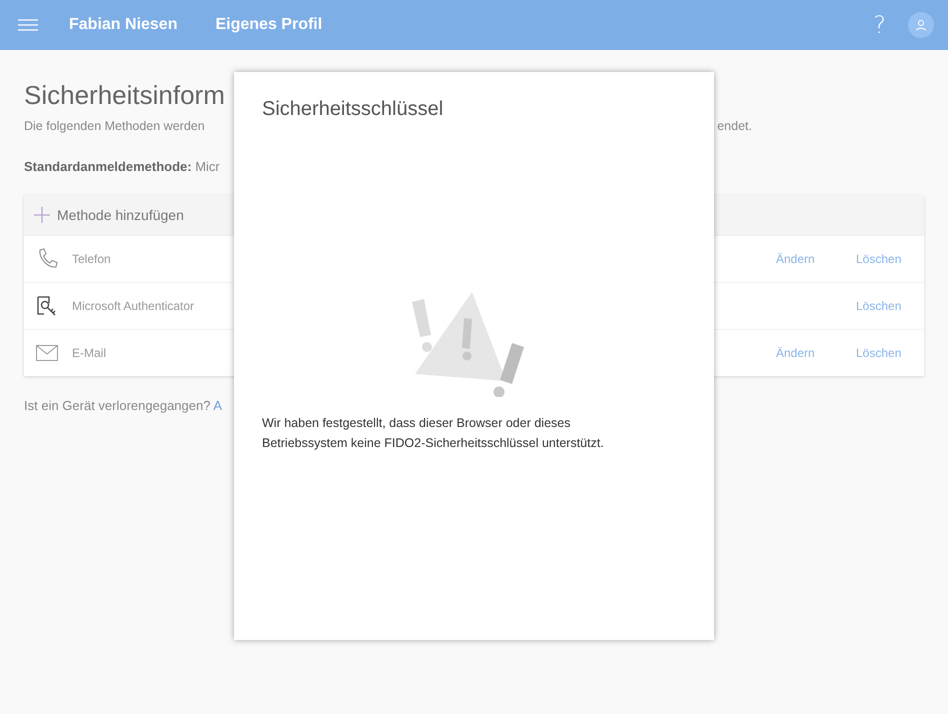 The width and height of the screenshot is (948, 714). I want to click on intro-text: Die folgenden Methoden werden, so click(114, 126).